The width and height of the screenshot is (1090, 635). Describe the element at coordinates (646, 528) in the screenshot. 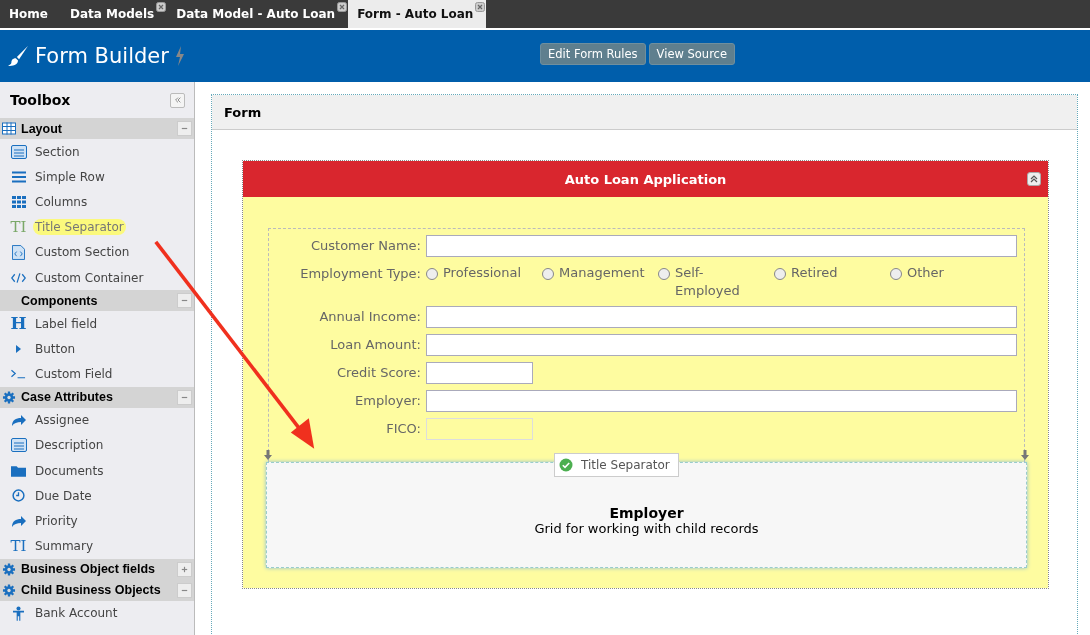

I see `grid-description: Grid for working with child records` at that location.